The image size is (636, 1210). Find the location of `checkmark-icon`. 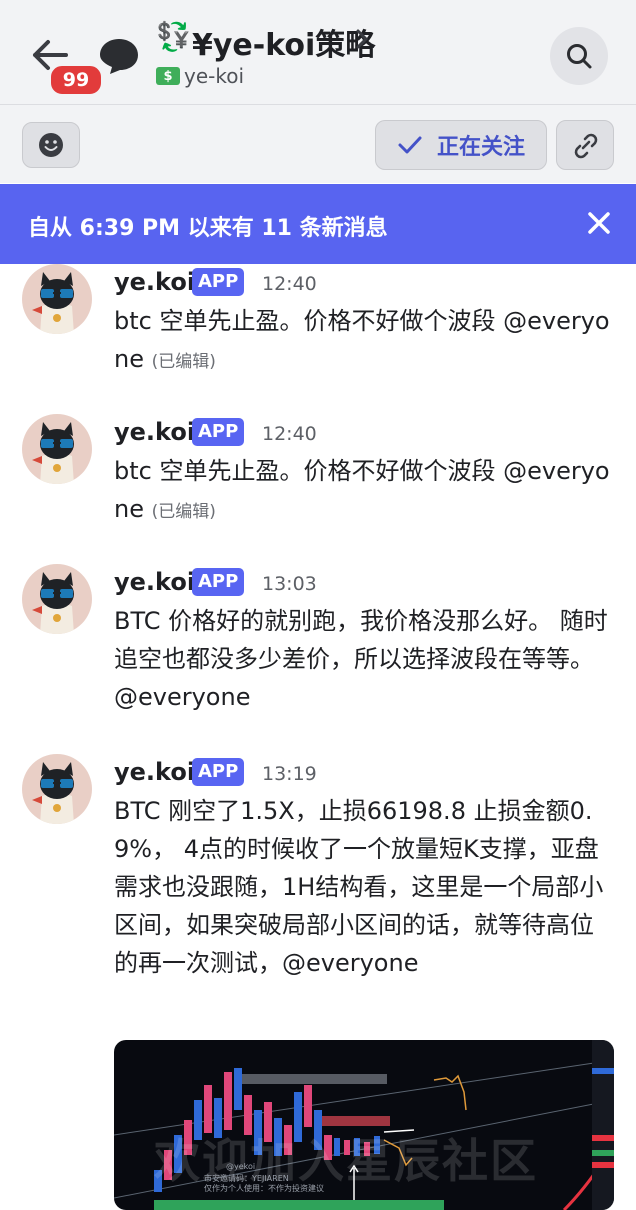

checkmark-icon is located at coordinates (410, 145).